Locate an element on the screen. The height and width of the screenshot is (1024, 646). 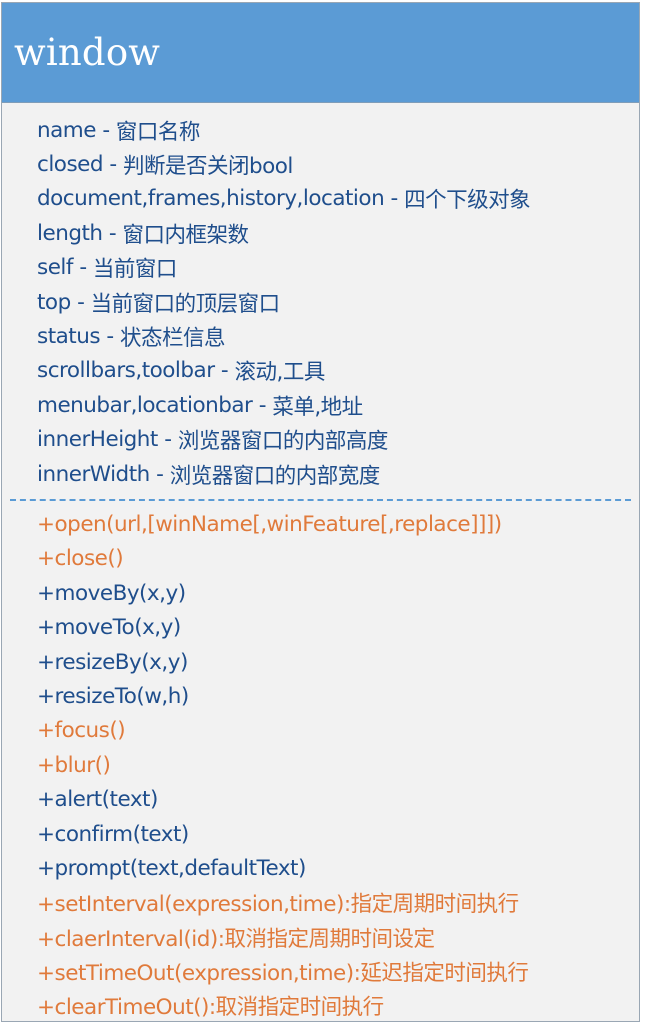
attribute-name: scrollbars,toolbar is located at coordinates (126, 371).